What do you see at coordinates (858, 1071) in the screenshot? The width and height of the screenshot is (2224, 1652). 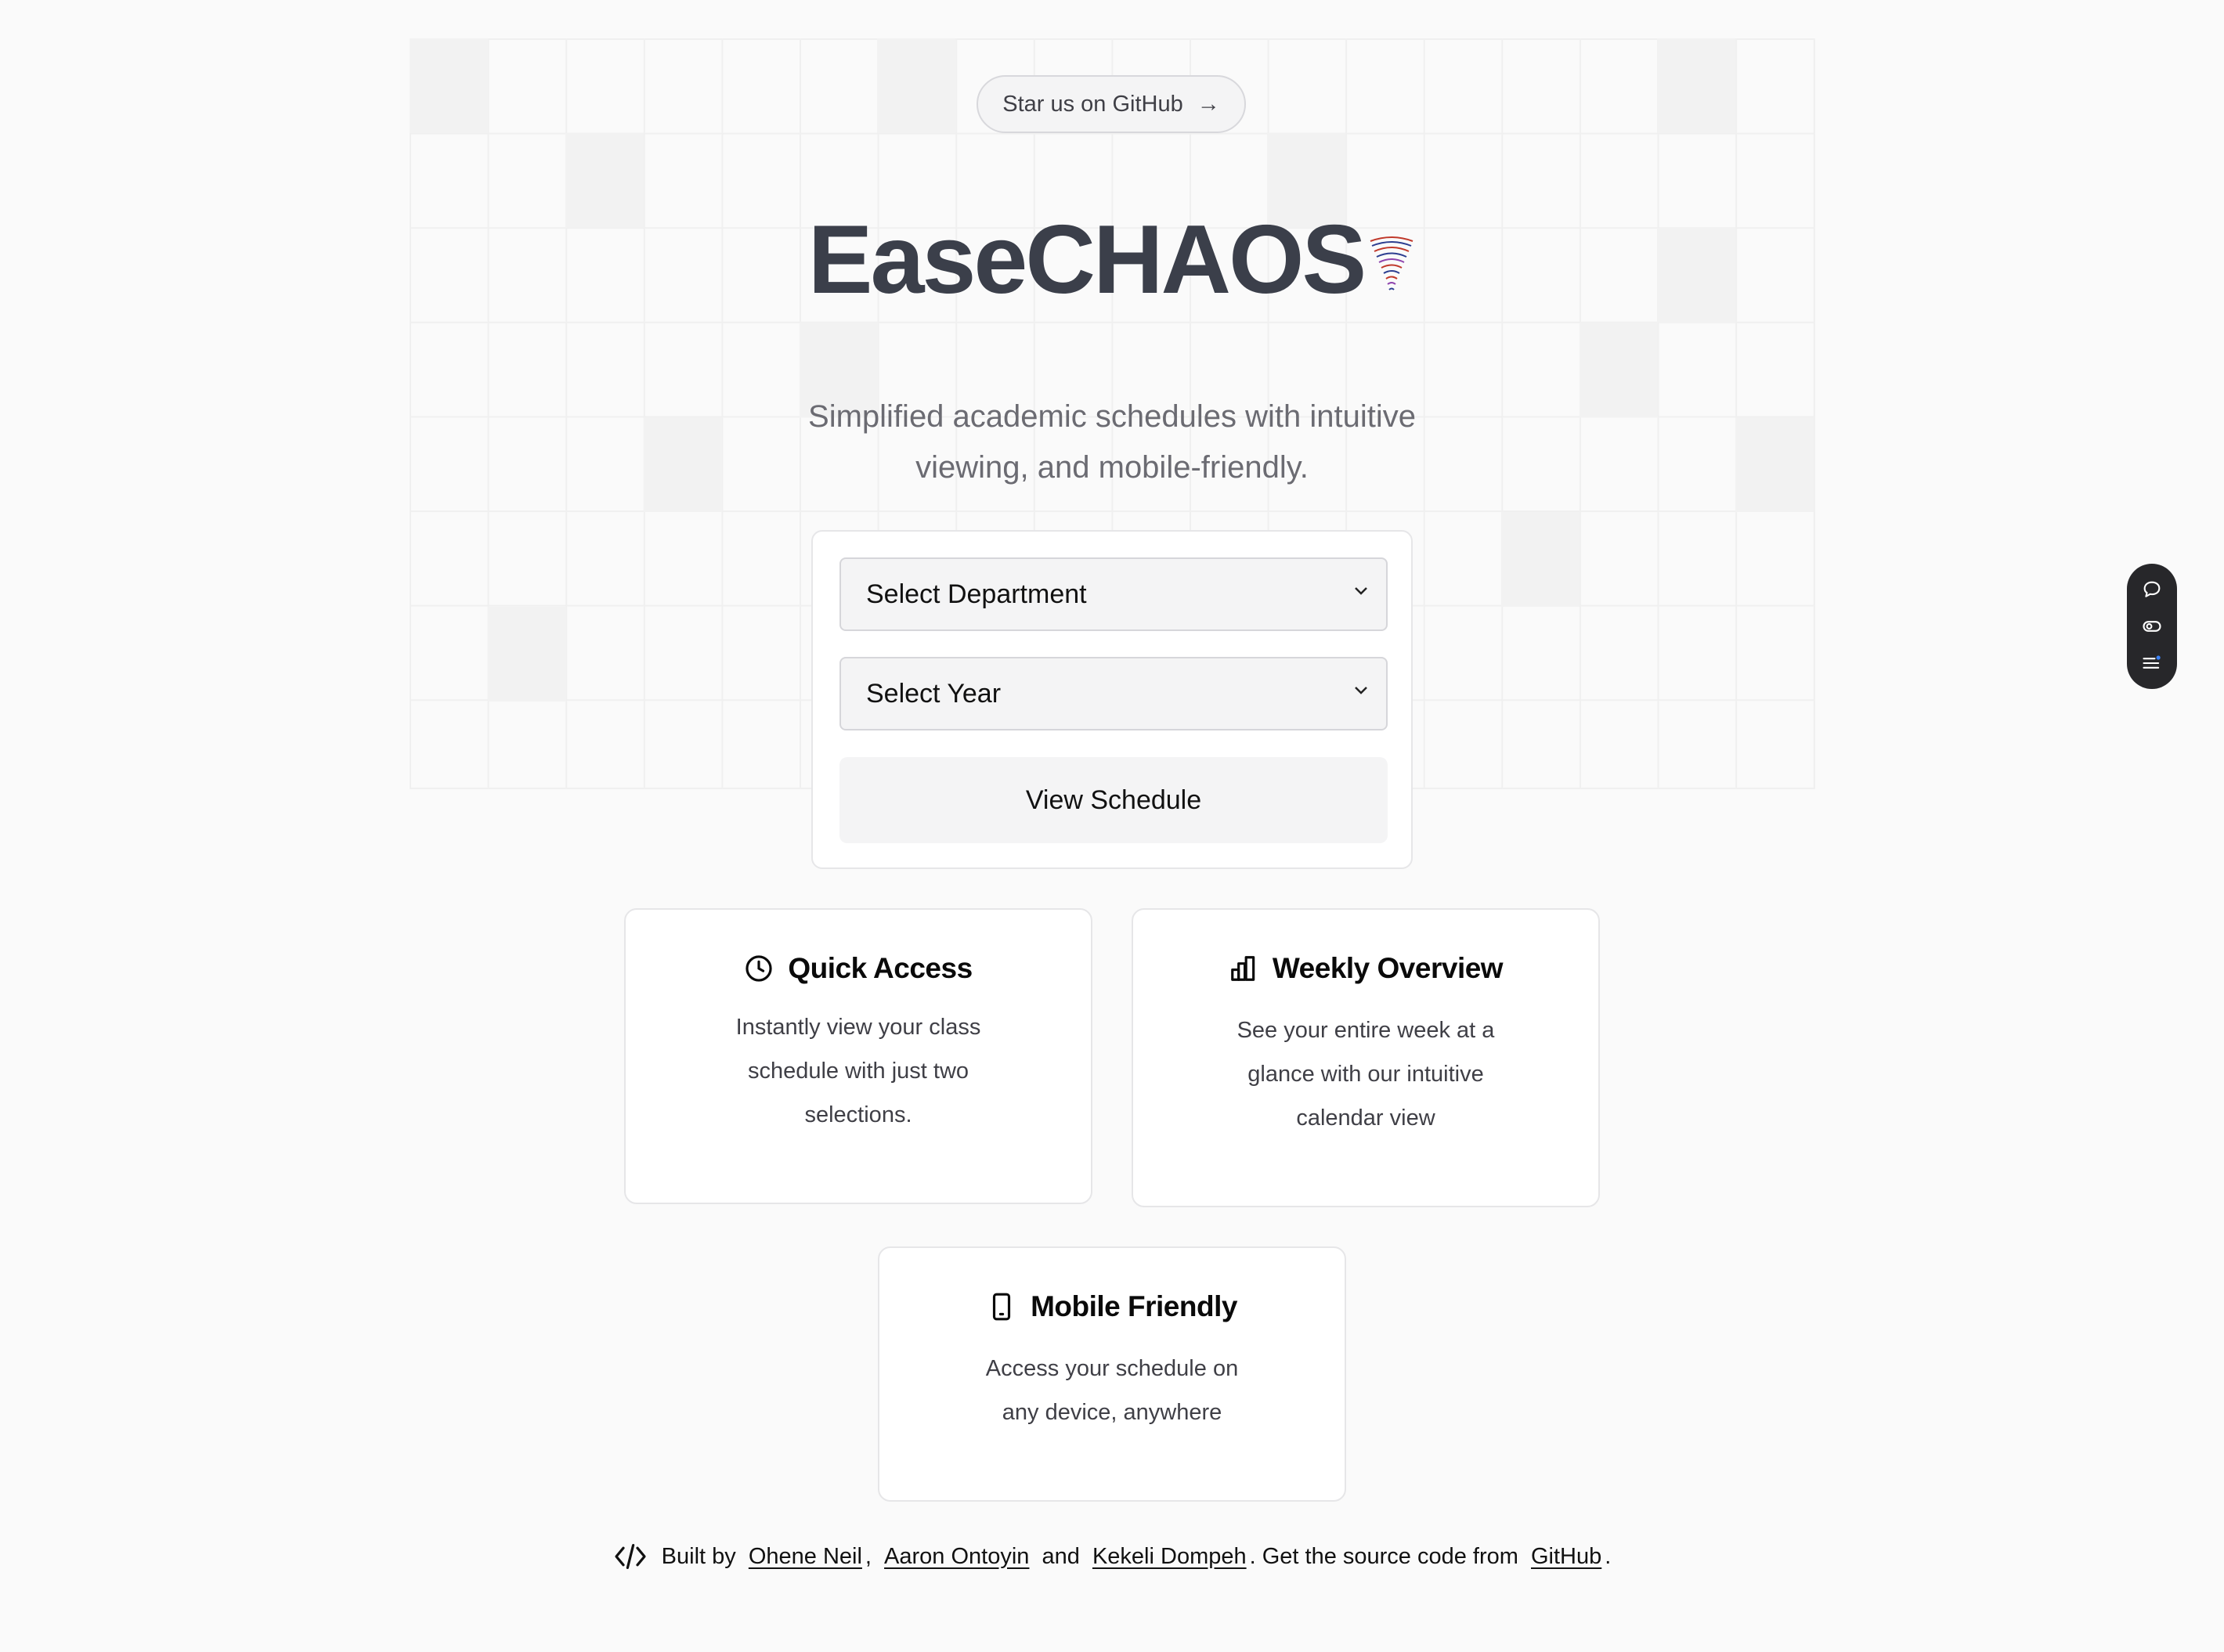 I see `feature-text-line: schedule with just two` at bounding box center [858, 1071].